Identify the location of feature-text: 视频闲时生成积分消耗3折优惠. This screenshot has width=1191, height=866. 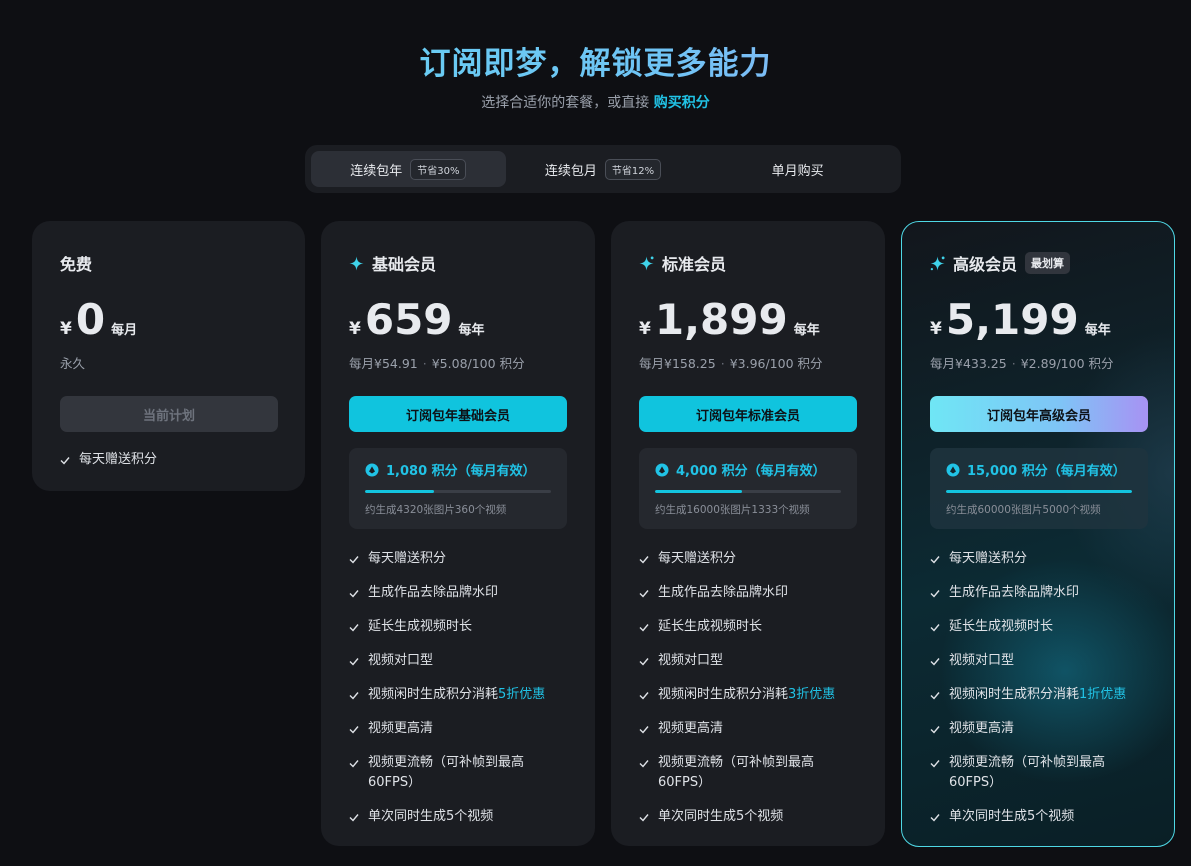
(746, 695).